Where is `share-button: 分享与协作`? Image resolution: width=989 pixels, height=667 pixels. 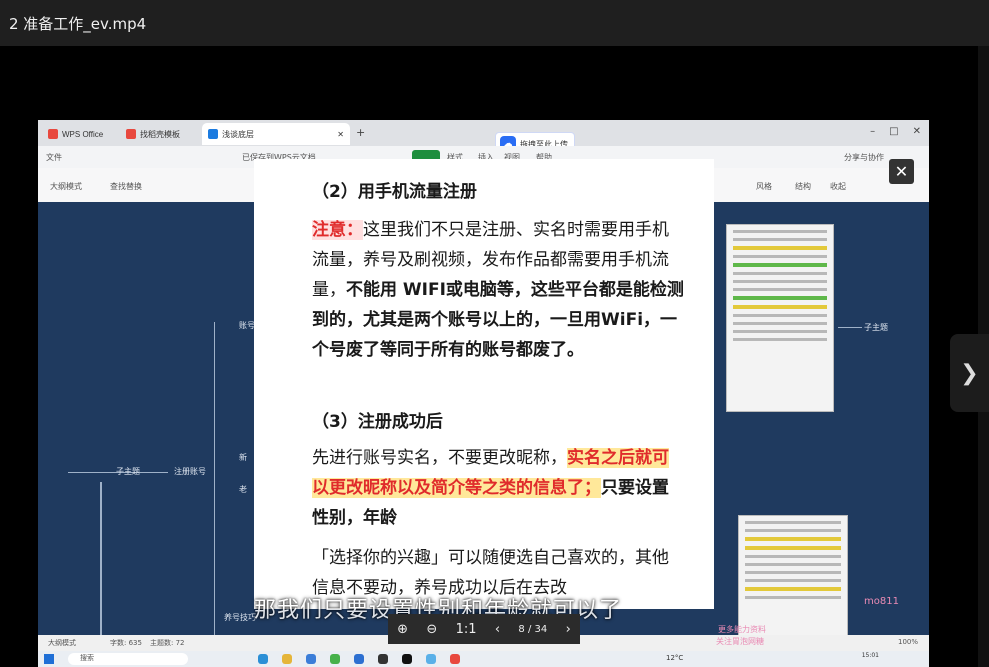 share-button: 分享与协作 is located at coordinates (864, 157).